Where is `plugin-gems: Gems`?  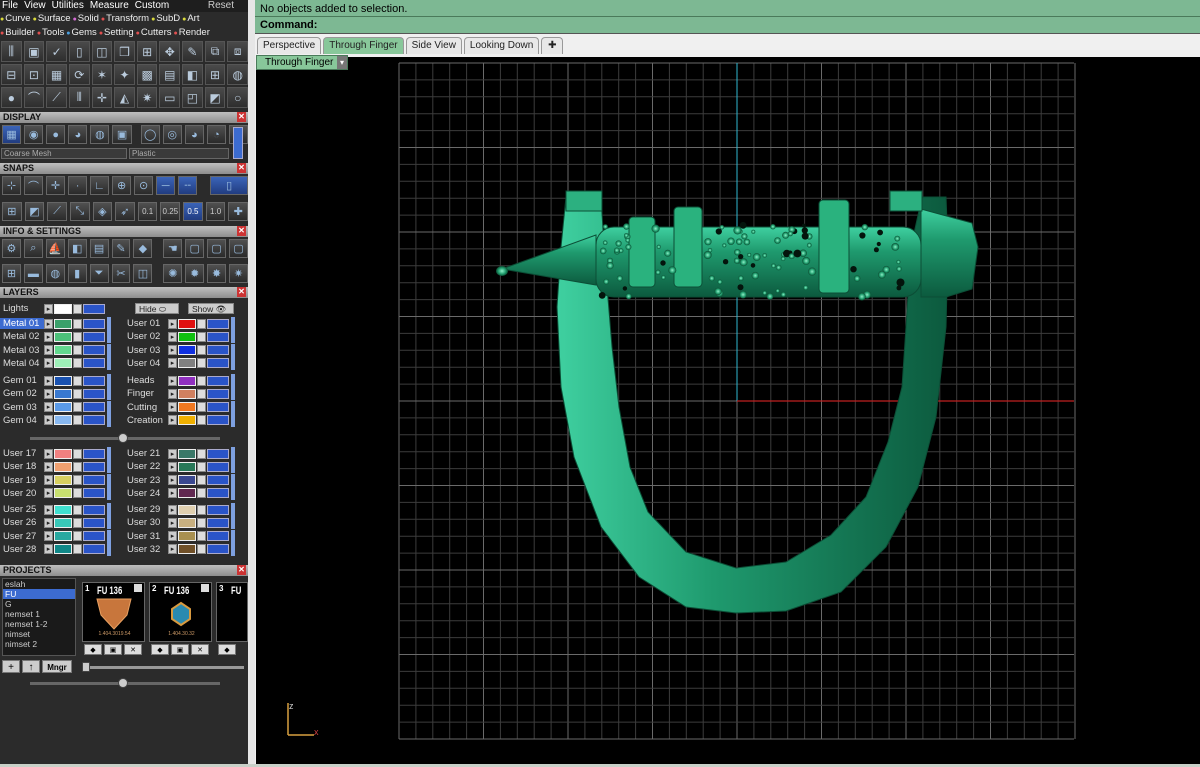 plugin-gems: Gems is located at coordinates (81, 32).